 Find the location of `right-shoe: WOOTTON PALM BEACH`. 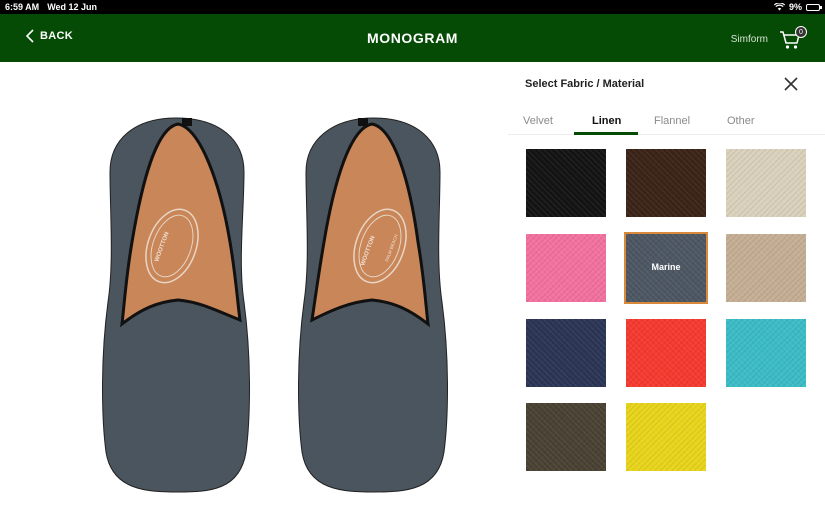

right-shoe: WOOTTON PALM BEACH is located at coordinates (373, 305).